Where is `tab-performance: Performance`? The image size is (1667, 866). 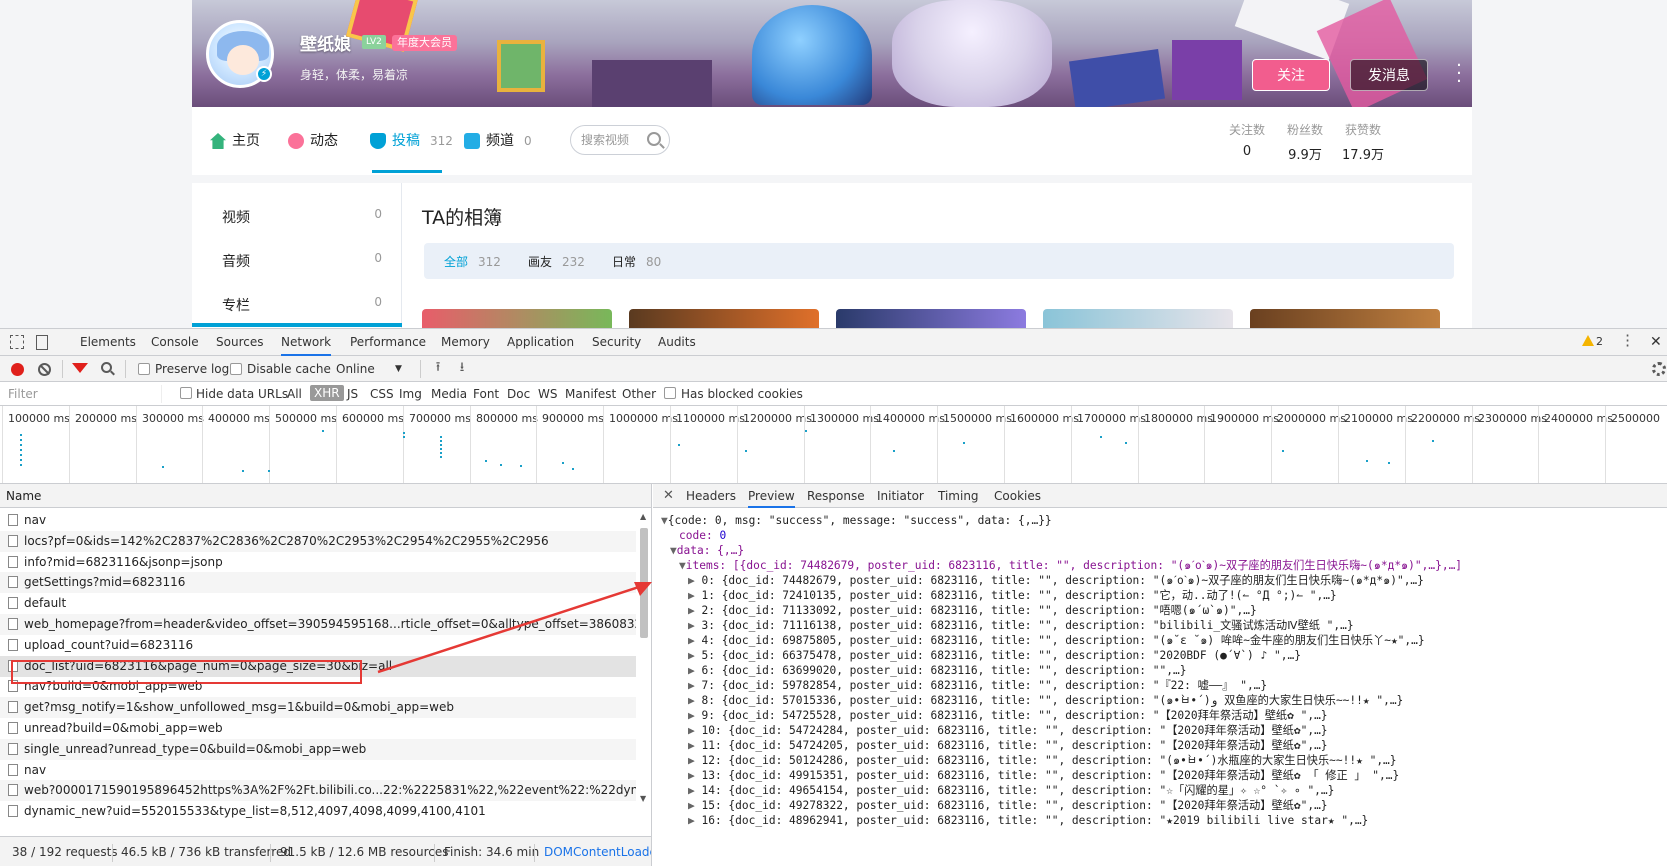
tab-performance: Performance is located at coordinates (388, 342).